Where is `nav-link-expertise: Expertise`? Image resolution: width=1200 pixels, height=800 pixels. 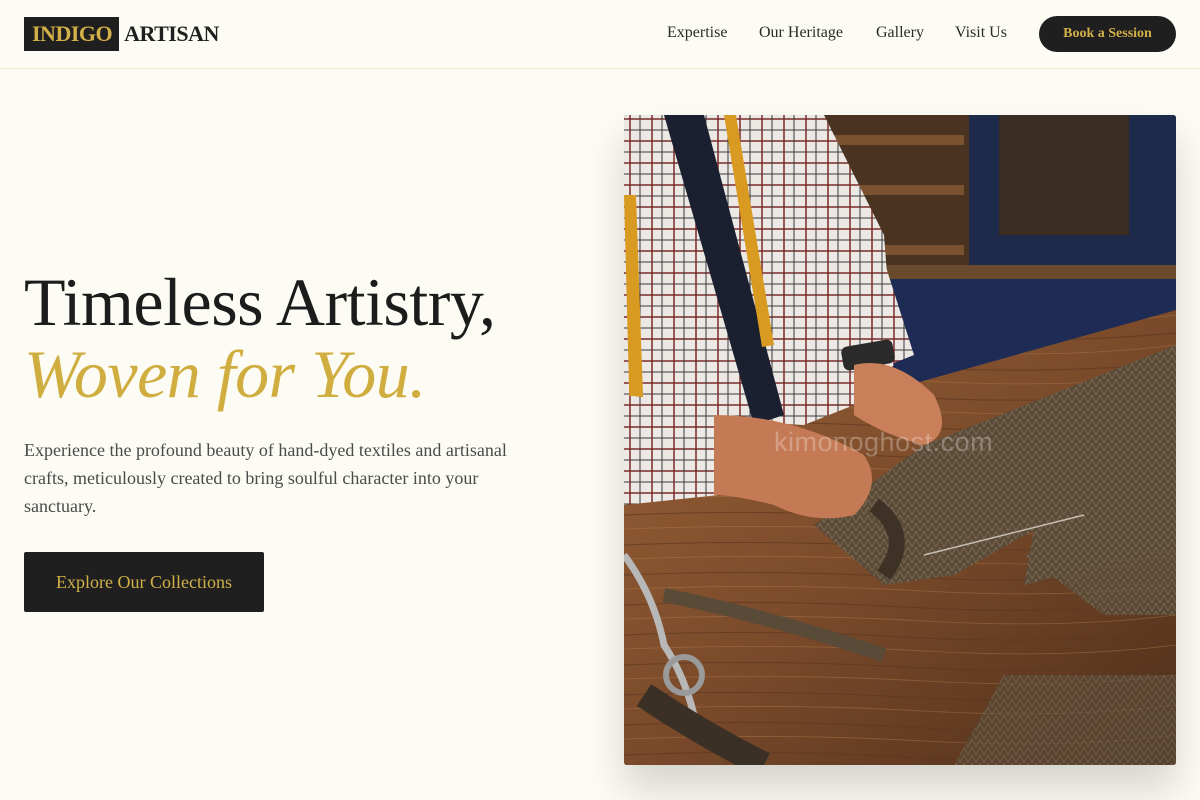 nav-link-expertise: Expertise is located at coordinates (697, 33).